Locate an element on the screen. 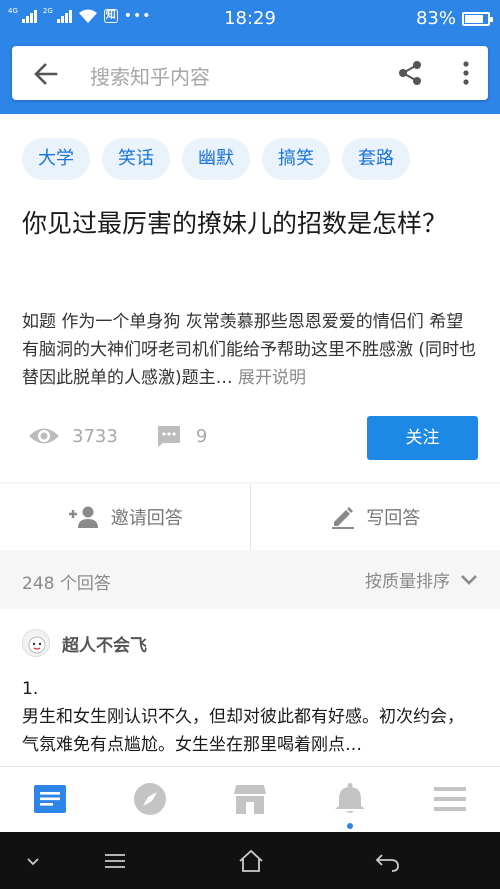  tab-menu is located at coordinates (450, 800).